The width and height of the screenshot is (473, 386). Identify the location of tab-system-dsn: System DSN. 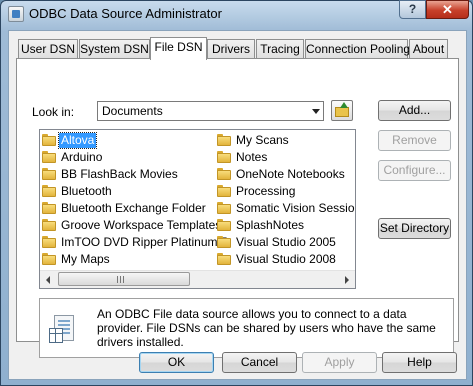
(114, 49).